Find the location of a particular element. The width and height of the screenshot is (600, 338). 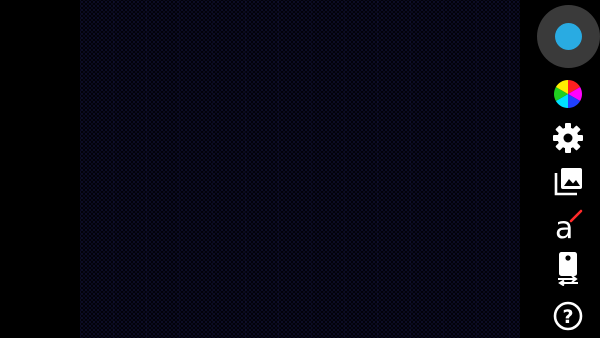

font-style-button: a is located at coordinates (568, 225).